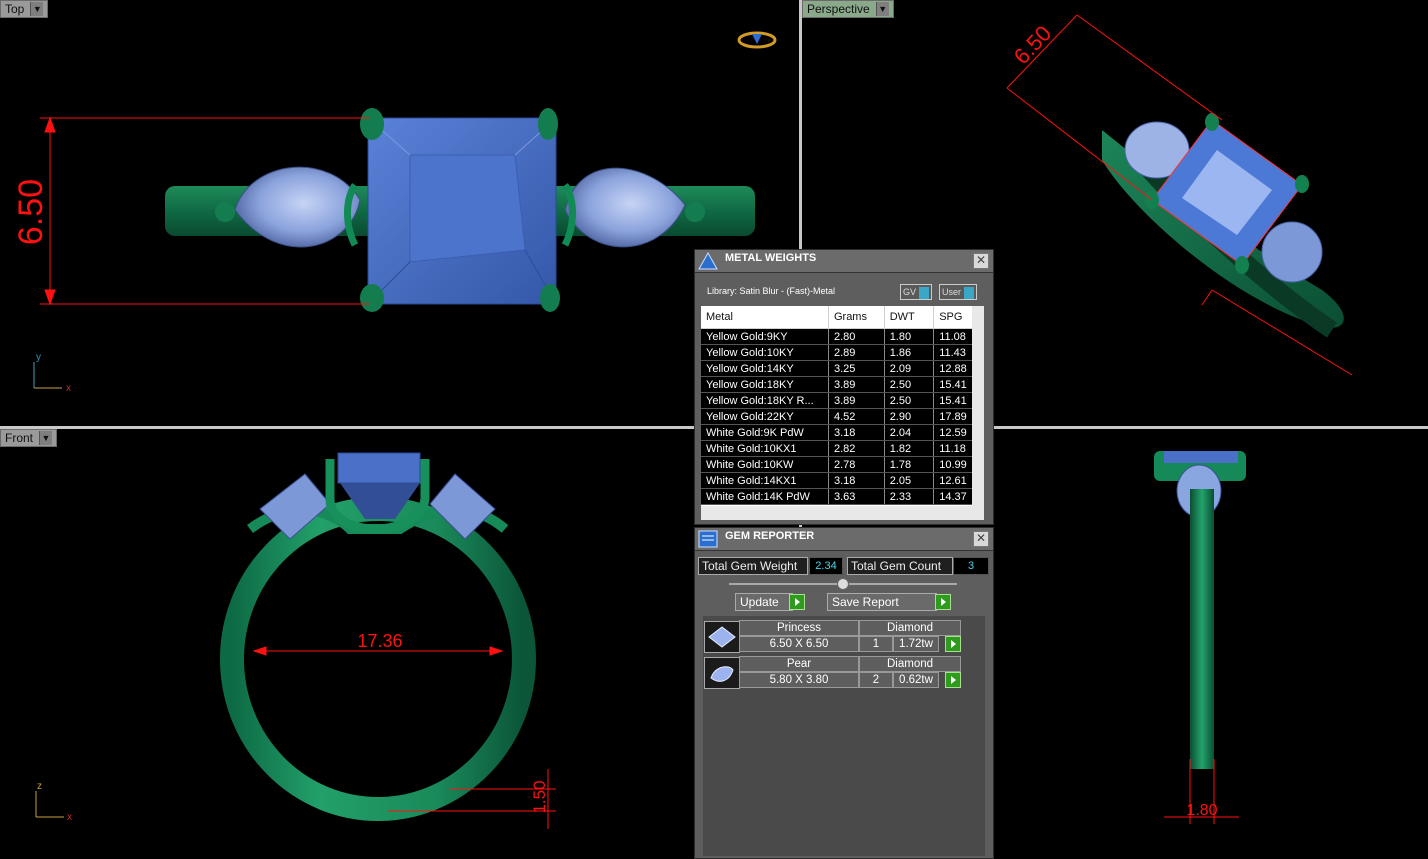 The image size is (1428, 859). What do you see at coordinates (771, 291) in the screenshot?
I see `library-label: Library: Satin Blur - (Fast)-Metal` at bounding box center [771, 291].